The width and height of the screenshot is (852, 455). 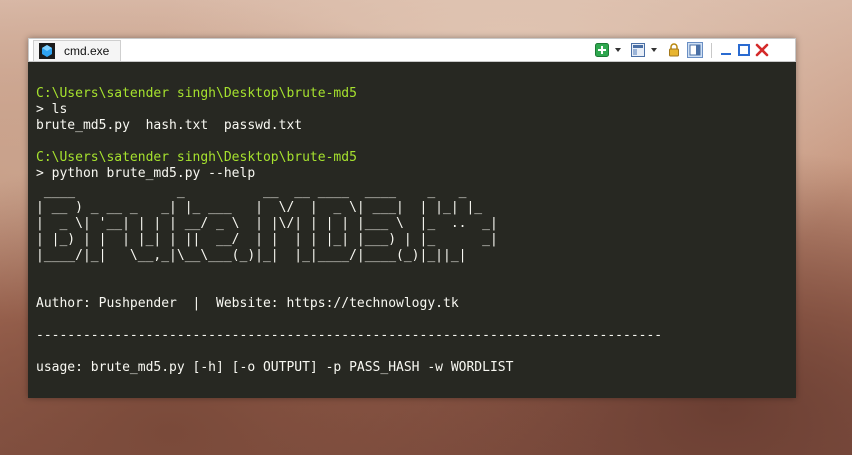 I want to click on console-command-line: > python brute_md5.py --help, so click(x=146, y=173).